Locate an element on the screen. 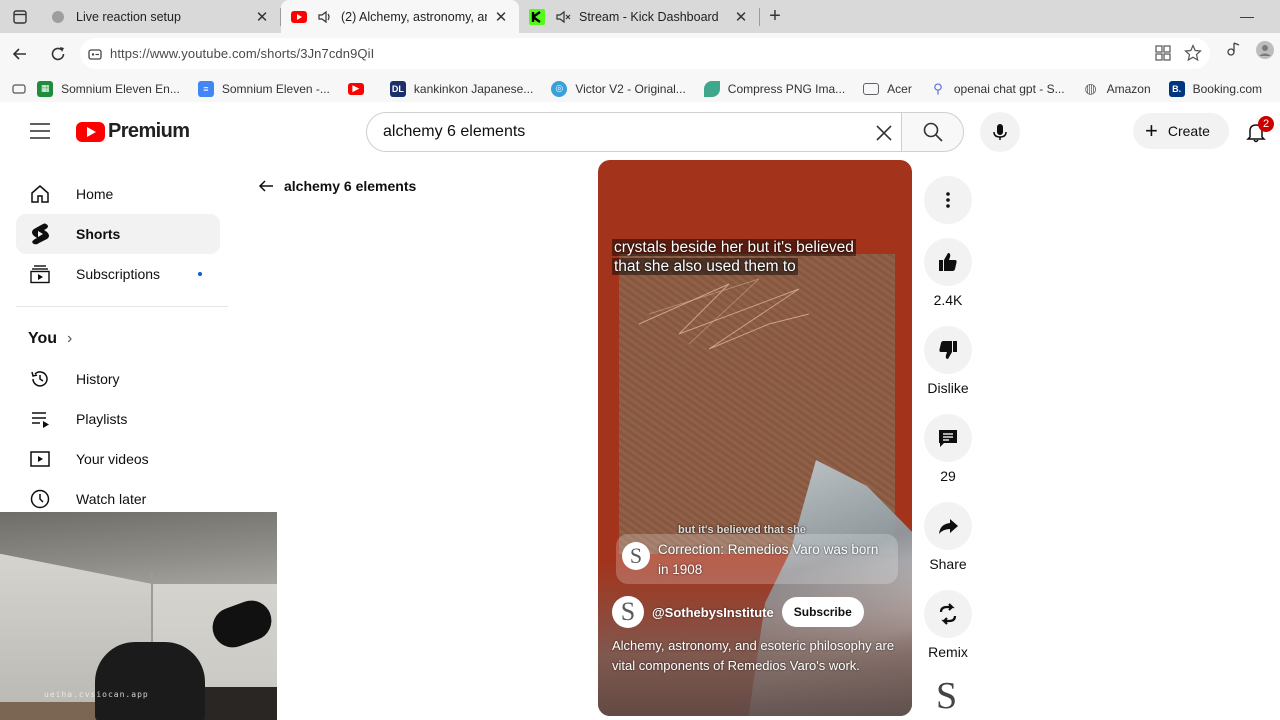 This screenshot has height=720, width=1280. new-tab-button: + is located at coordinates (775, 16).